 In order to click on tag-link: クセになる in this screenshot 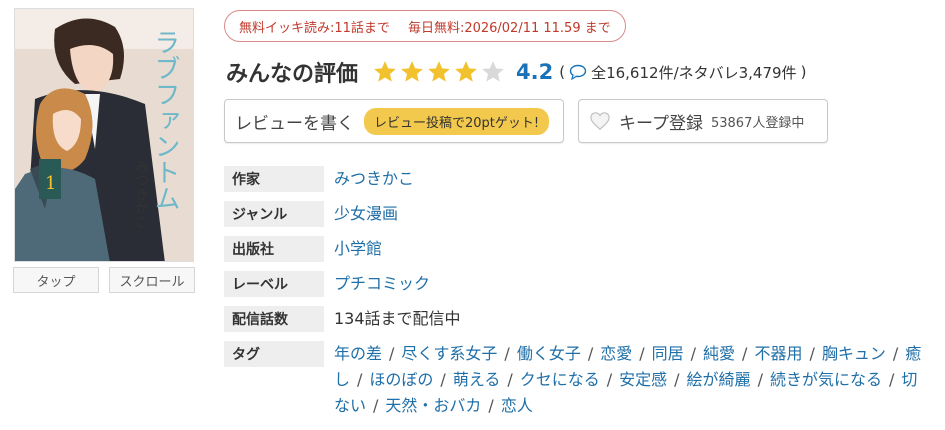, I will do `click(560, 379)`.